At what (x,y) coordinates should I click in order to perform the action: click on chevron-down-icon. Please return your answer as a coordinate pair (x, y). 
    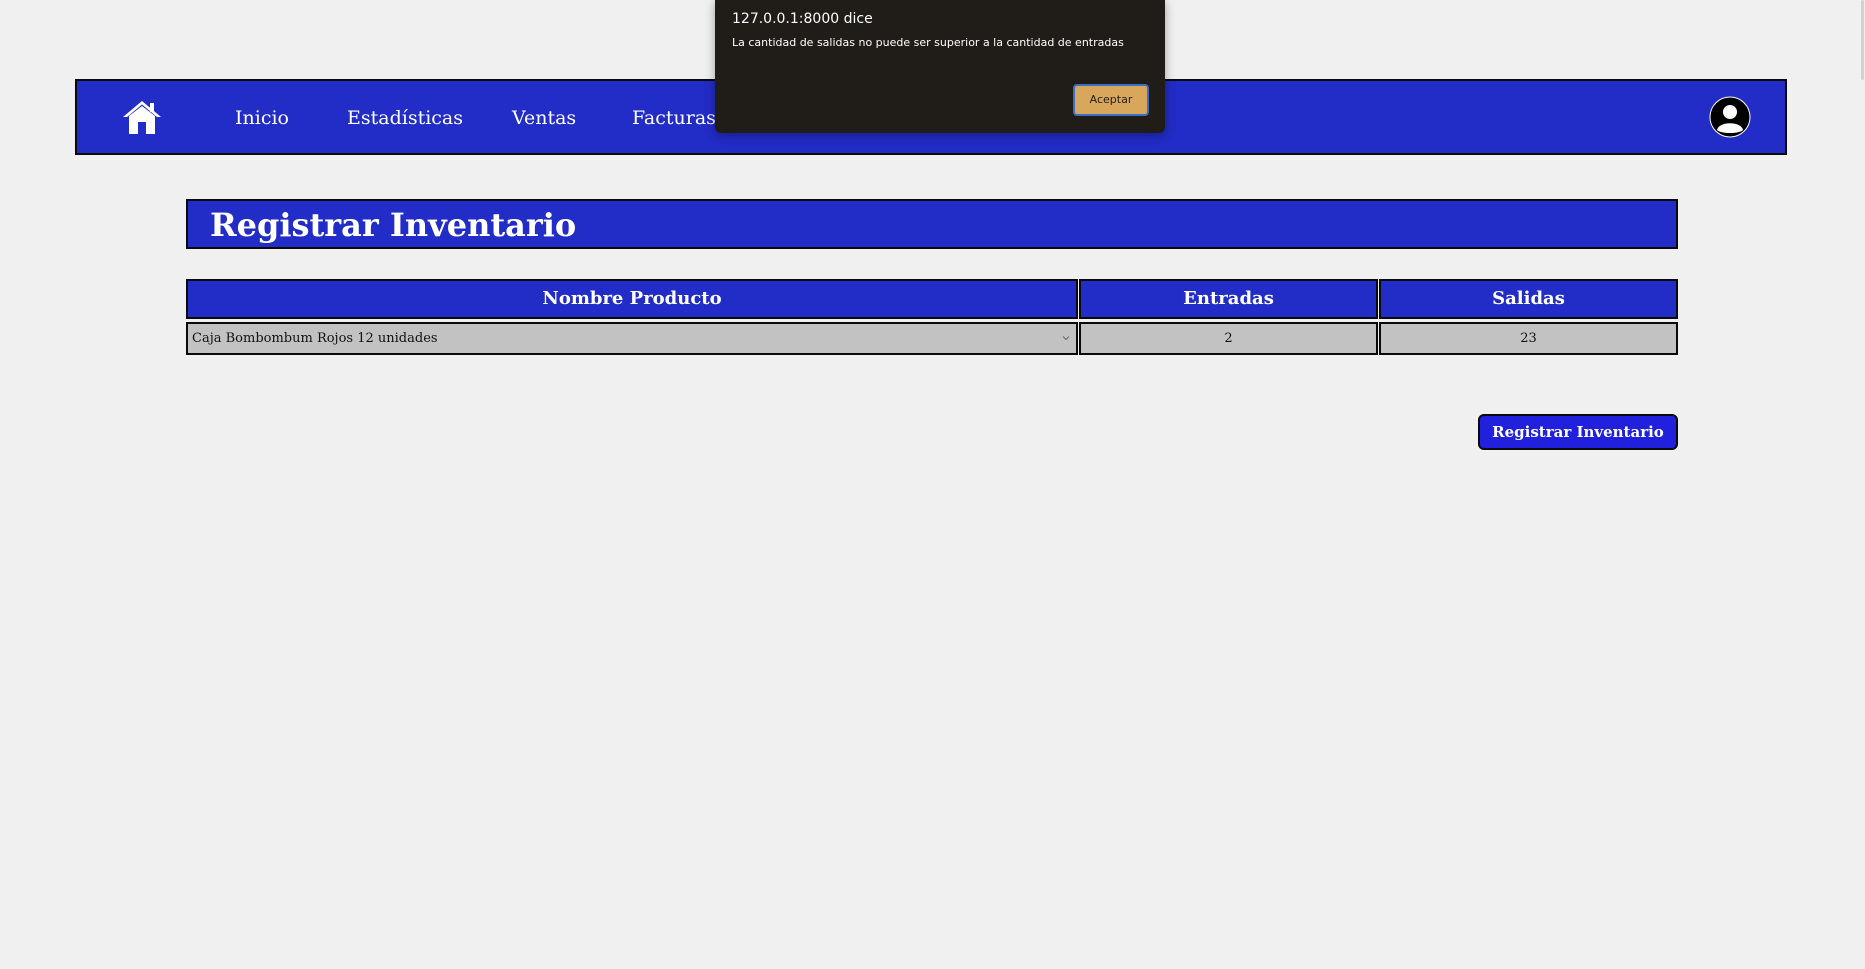
    Looking at the image, I should click on (1066, 338).